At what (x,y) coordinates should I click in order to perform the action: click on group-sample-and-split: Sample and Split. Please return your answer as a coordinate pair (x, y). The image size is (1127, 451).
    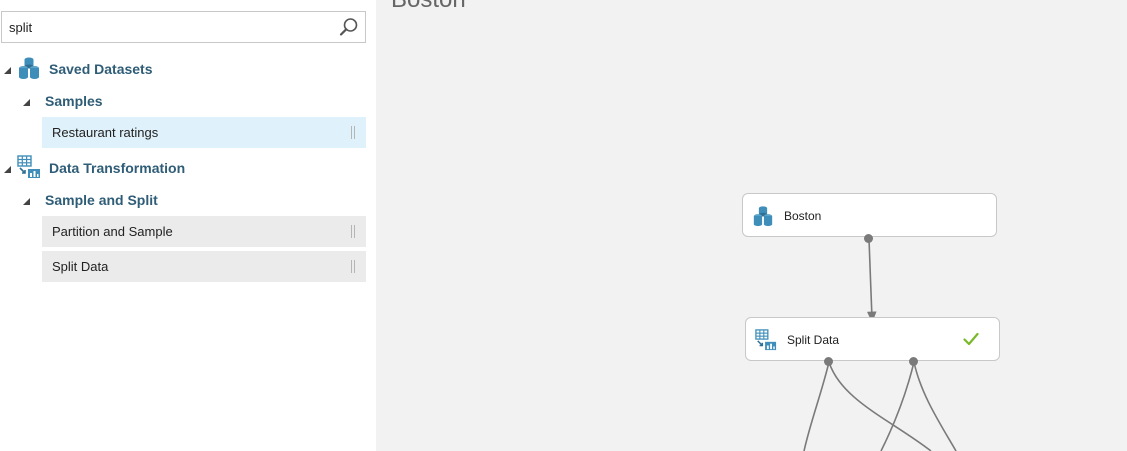
    Looking at the image, I should click on (183, 201).